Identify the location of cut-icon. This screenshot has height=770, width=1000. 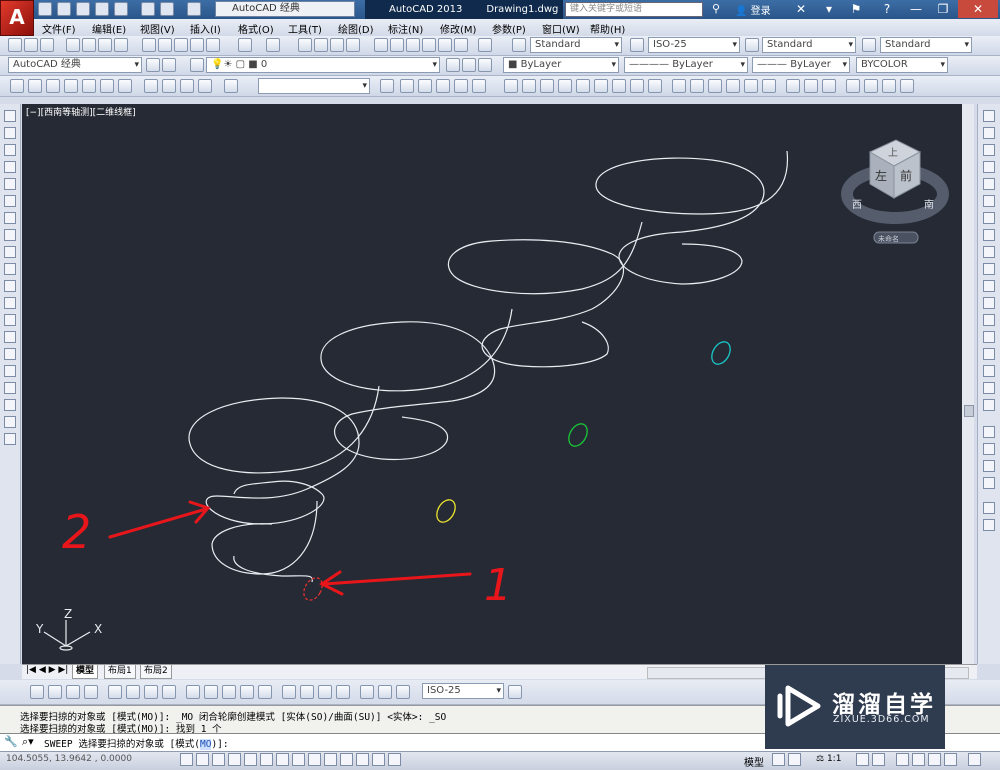
(149, 45).